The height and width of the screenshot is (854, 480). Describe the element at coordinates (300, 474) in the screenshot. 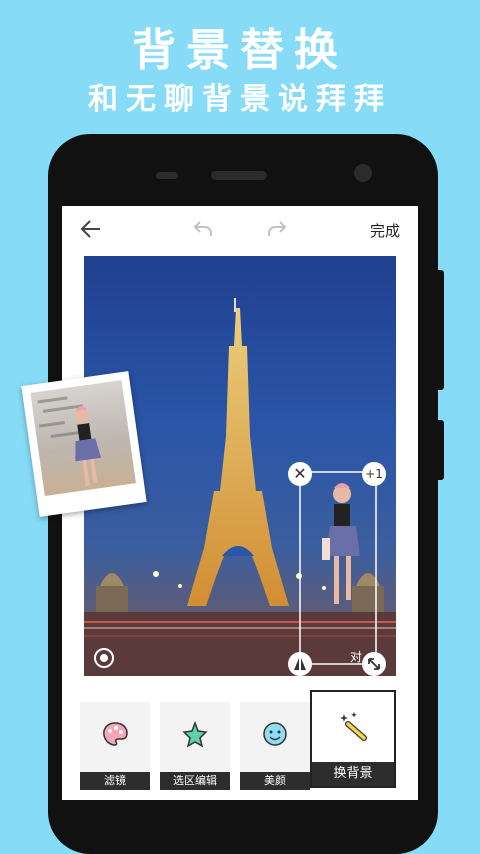

I see `close-icon: ✕` at that location.